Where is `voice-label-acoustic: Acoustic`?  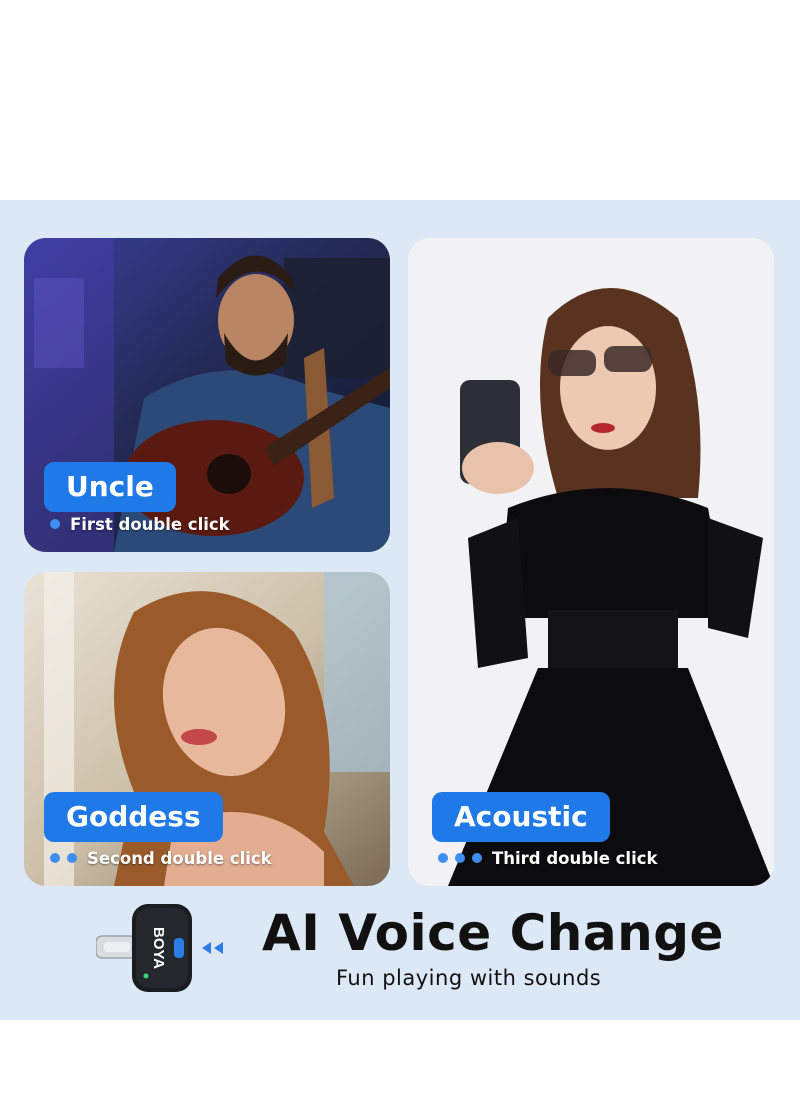 voice-label-acoustic: Acoustic is located at coordinates (521, 817).